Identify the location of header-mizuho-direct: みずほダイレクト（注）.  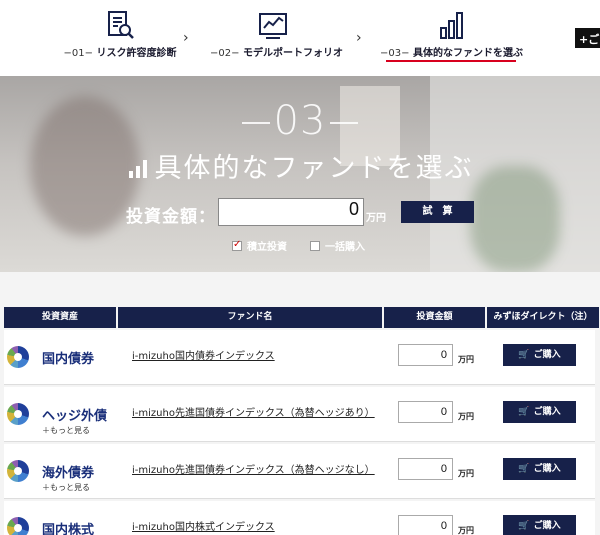
(543, 317).